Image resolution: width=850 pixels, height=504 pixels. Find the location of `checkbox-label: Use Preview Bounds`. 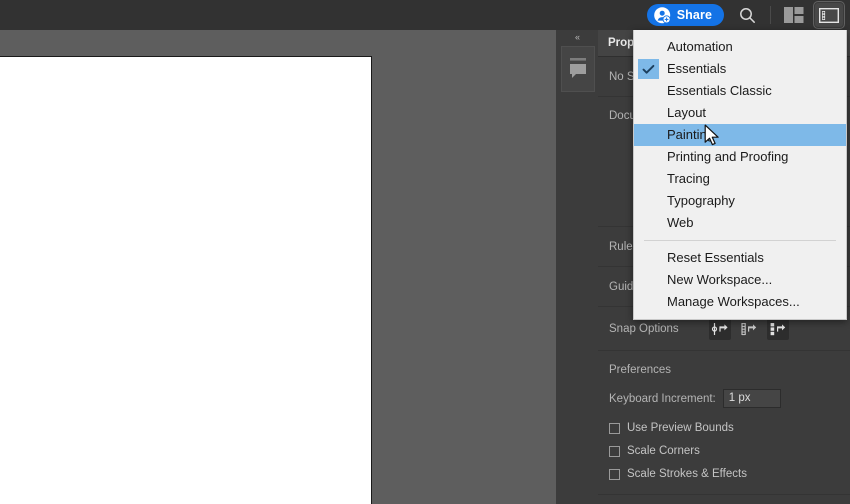

checkbox-label: Use Preview Bounds is located at coordinates (680, 428).